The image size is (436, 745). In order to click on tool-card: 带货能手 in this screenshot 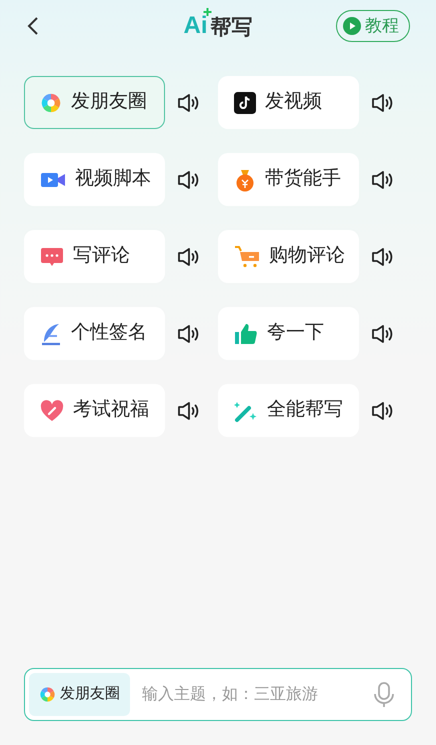, I will do `click(288, 179)`.